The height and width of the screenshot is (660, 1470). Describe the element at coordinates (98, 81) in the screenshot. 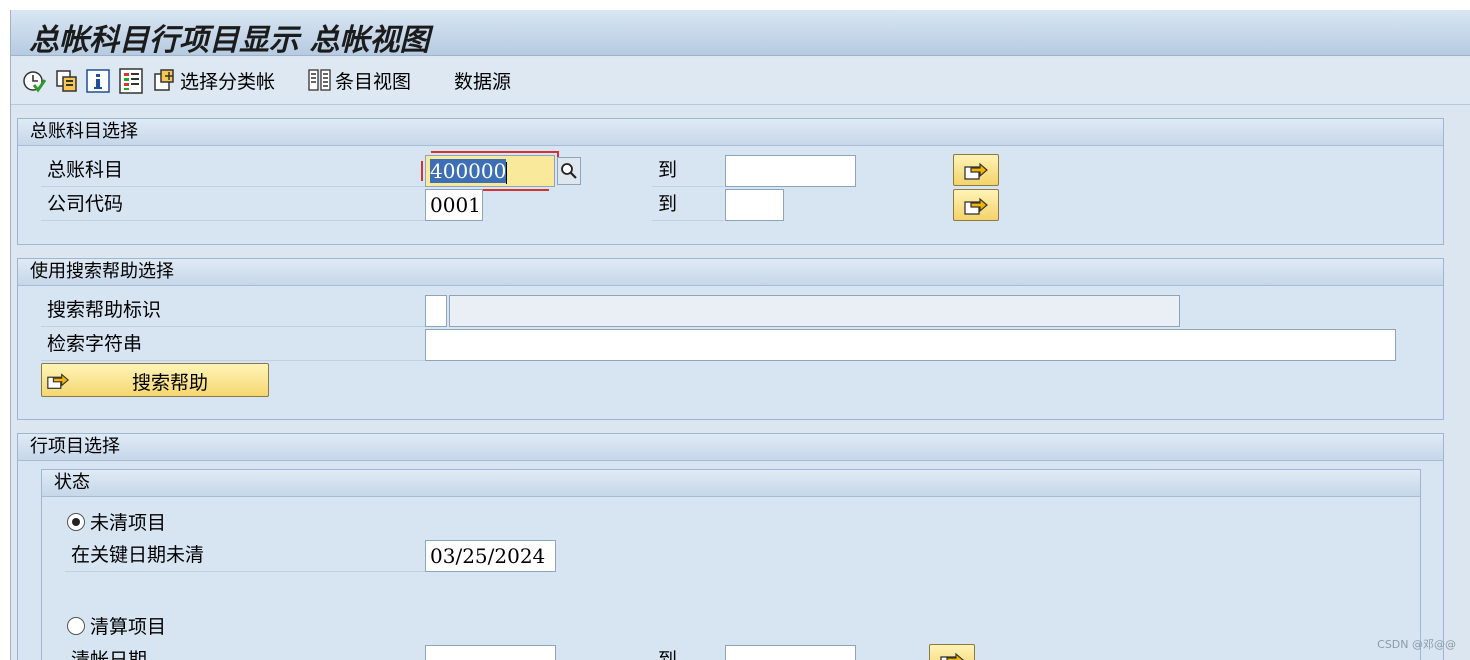

I see `info-icon` at that location.